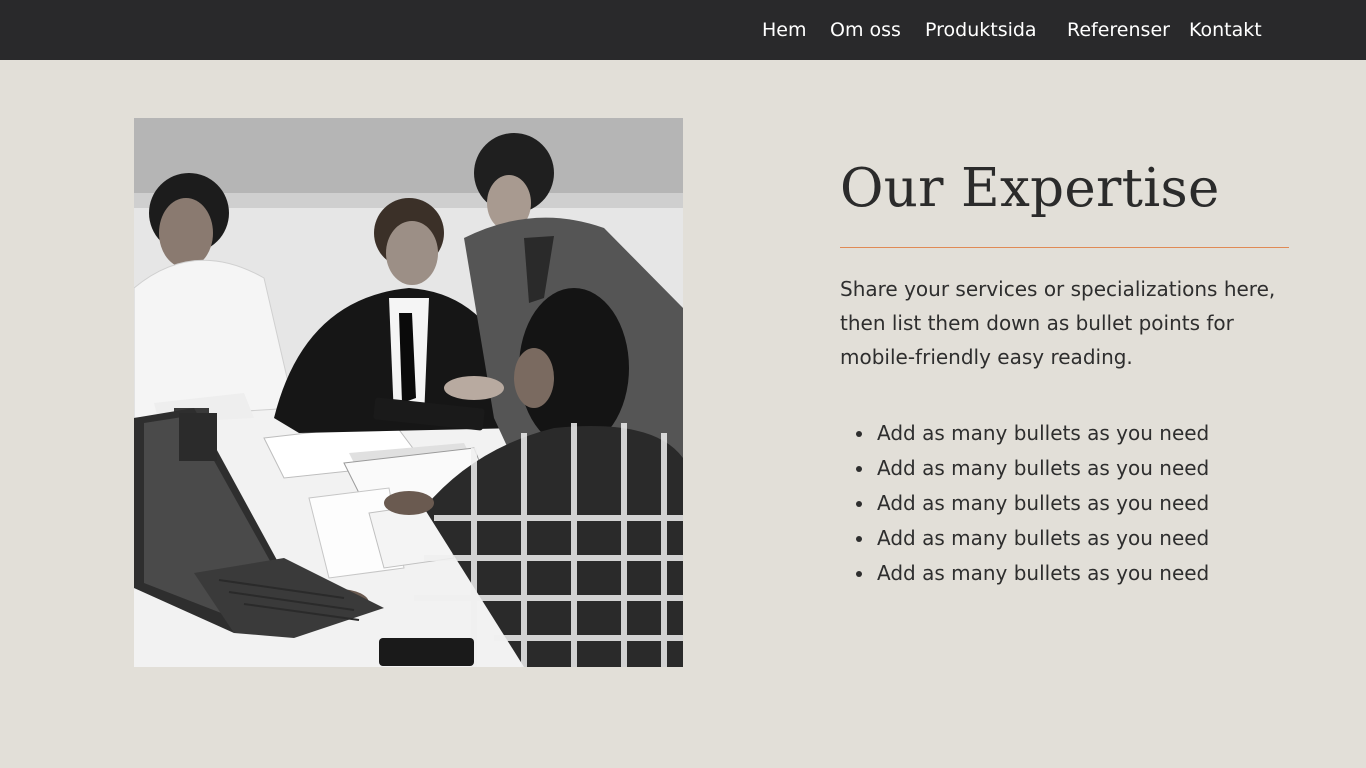 This screenshot has width=1366, height=768. Describe the element at coordinates (865, 30) in the screenshot. I see `nav-link-om-oss: Om oss` at that location.